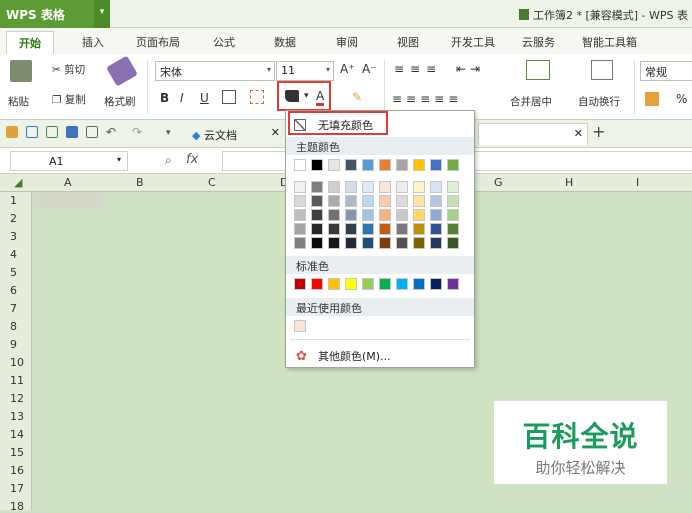 The height and width of the screenshot is (513, 692). I want to click on insert-function-button: fx, so click(192, 159).